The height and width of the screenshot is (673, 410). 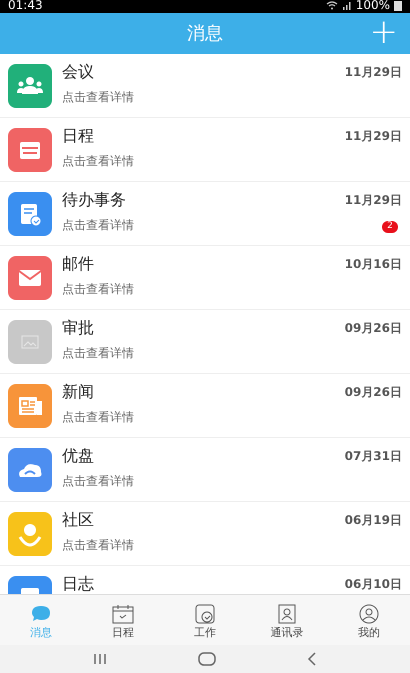 I want to click on tab: 工作, so click(x=205, y=620).